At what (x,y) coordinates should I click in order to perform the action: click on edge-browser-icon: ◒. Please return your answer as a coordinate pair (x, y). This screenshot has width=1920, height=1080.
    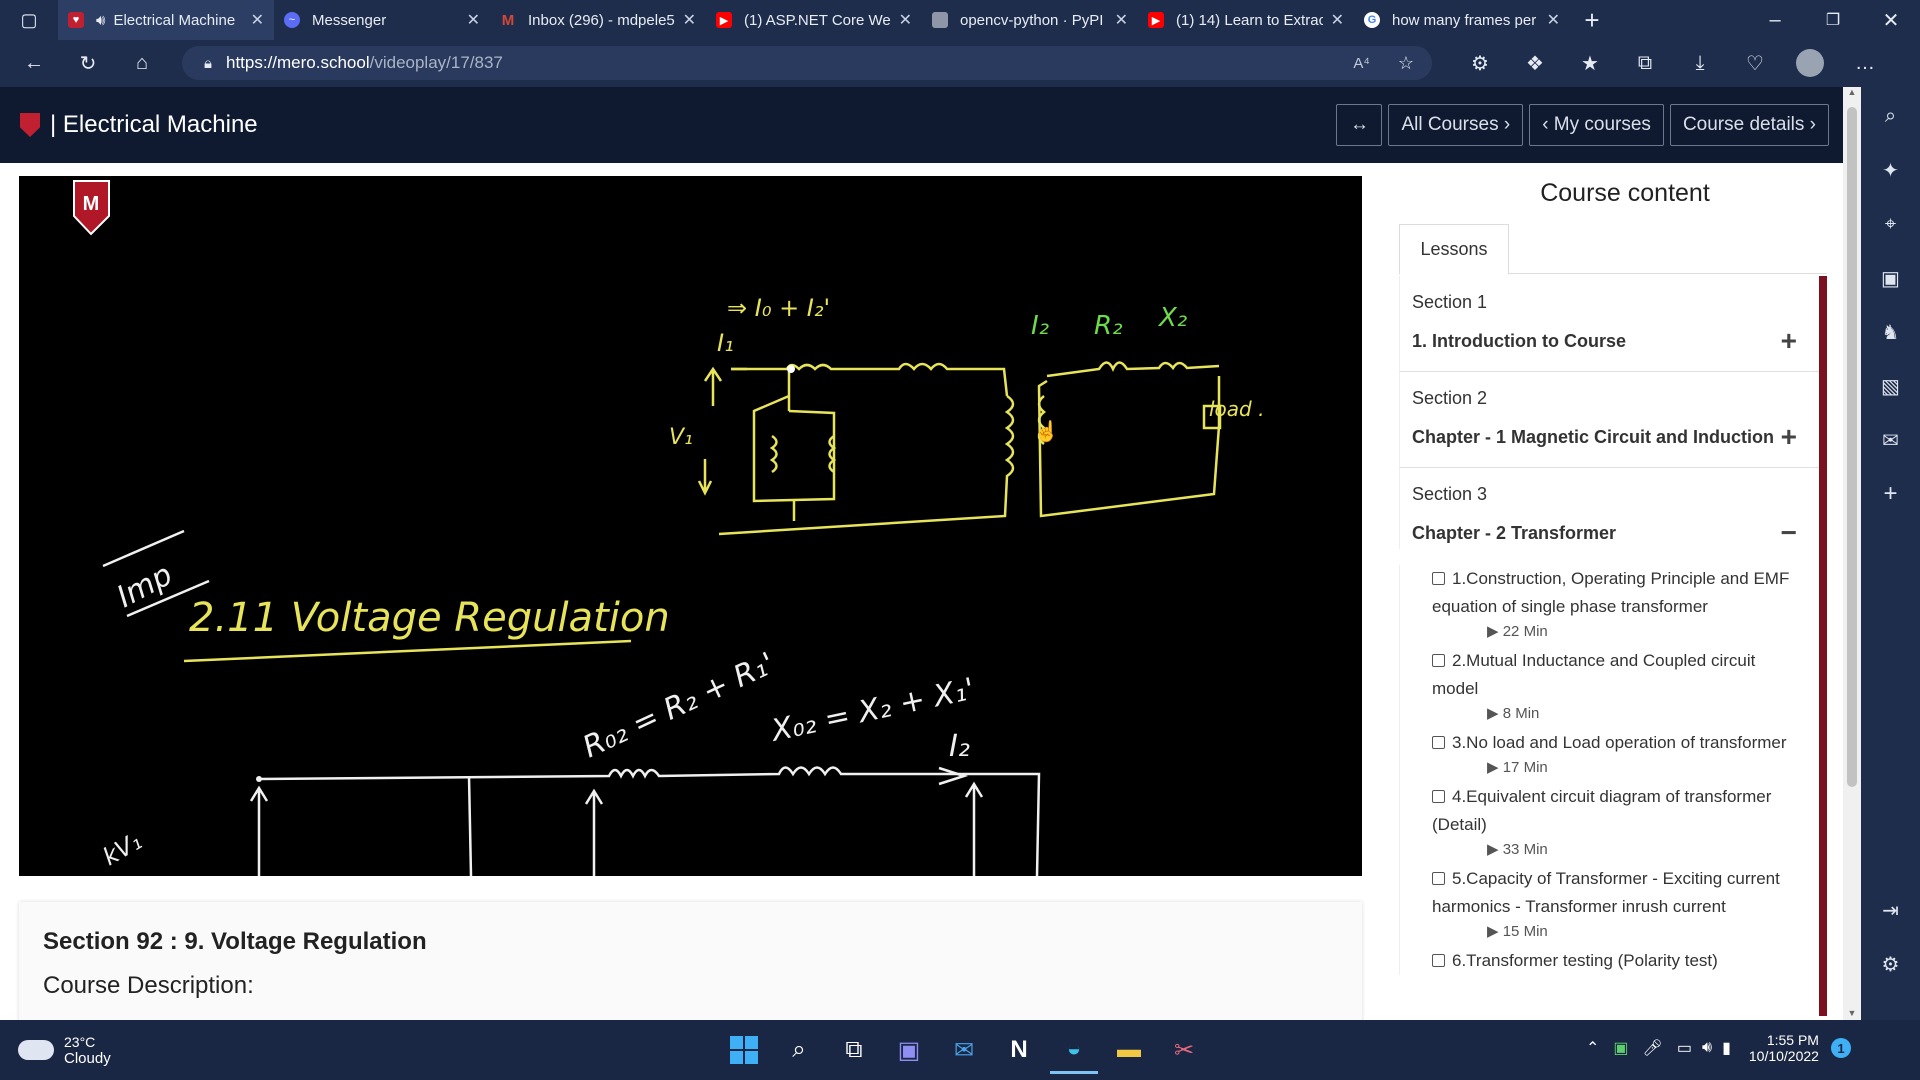
    Looking at the image, I should click on (1074, 1050).